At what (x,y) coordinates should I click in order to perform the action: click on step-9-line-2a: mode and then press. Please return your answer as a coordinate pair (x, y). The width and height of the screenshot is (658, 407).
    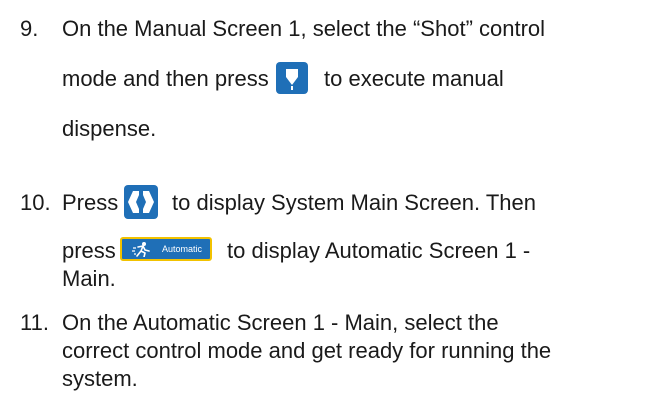
    Looking at the image, I should click on (165, 78).